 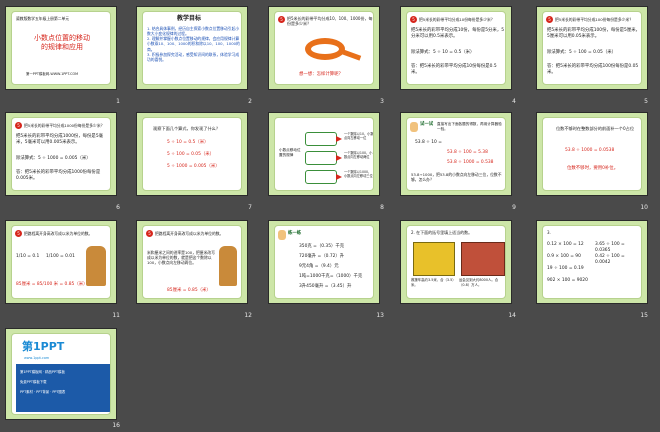 What do you see at coordinates (593, 168) in the screenshot?
I see `slide-10-note: 位数不够时，要用0补位。` at bounding box center [593, 168].